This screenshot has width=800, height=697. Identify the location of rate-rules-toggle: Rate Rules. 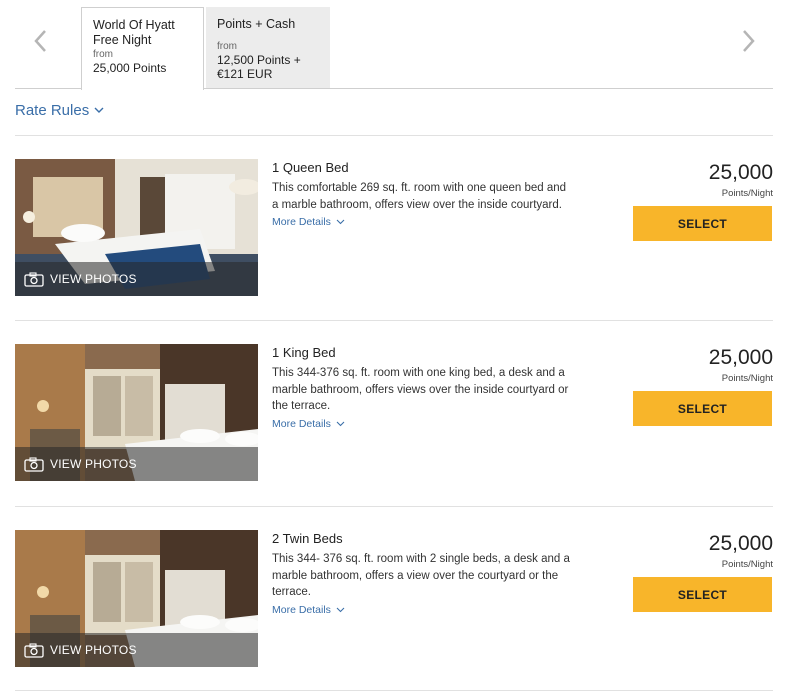
(59, 110).